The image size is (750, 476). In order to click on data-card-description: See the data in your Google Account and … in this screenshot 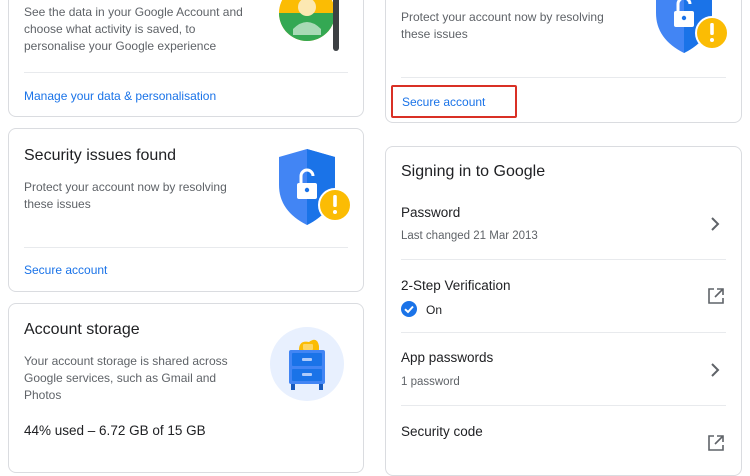, I will do `click(133, 29)`.